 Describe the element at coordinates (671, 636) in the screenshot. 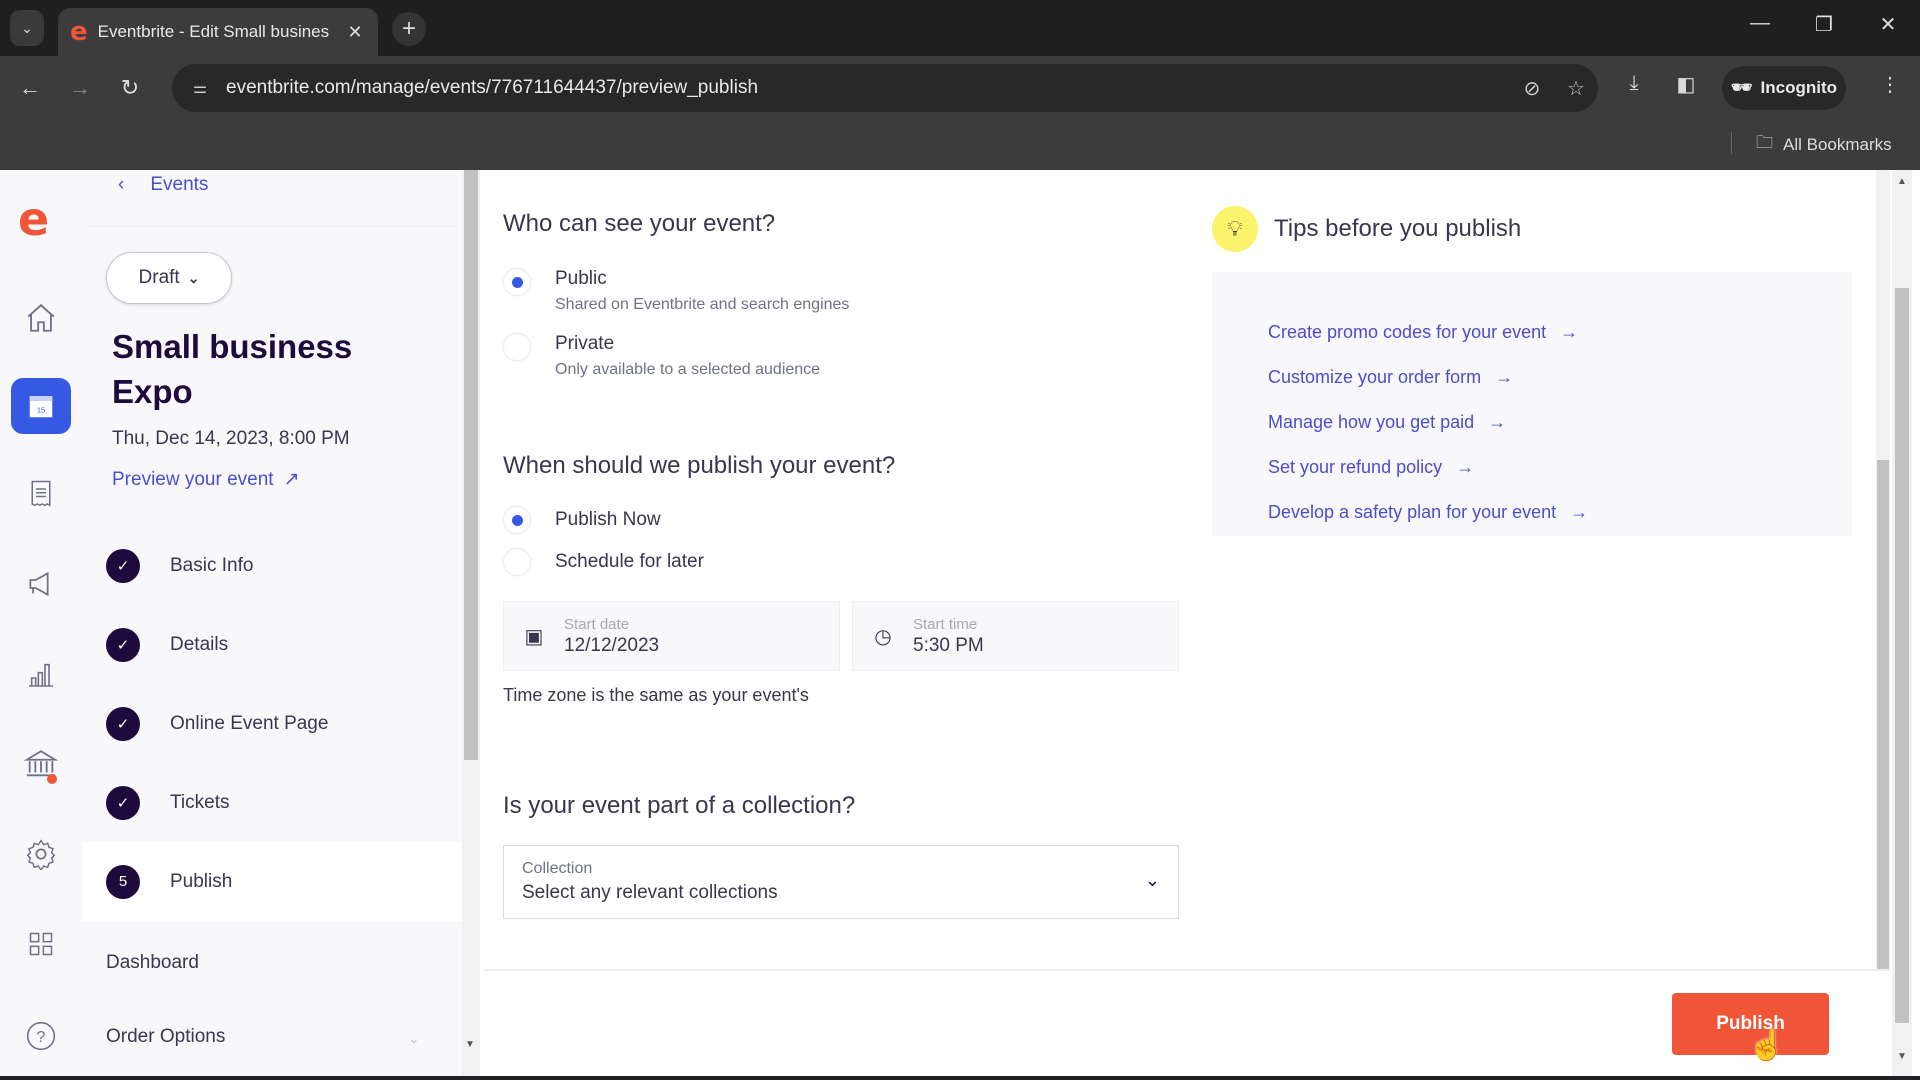

I see `start-date-field: ▣ Start date 12/12/2023` at that location.